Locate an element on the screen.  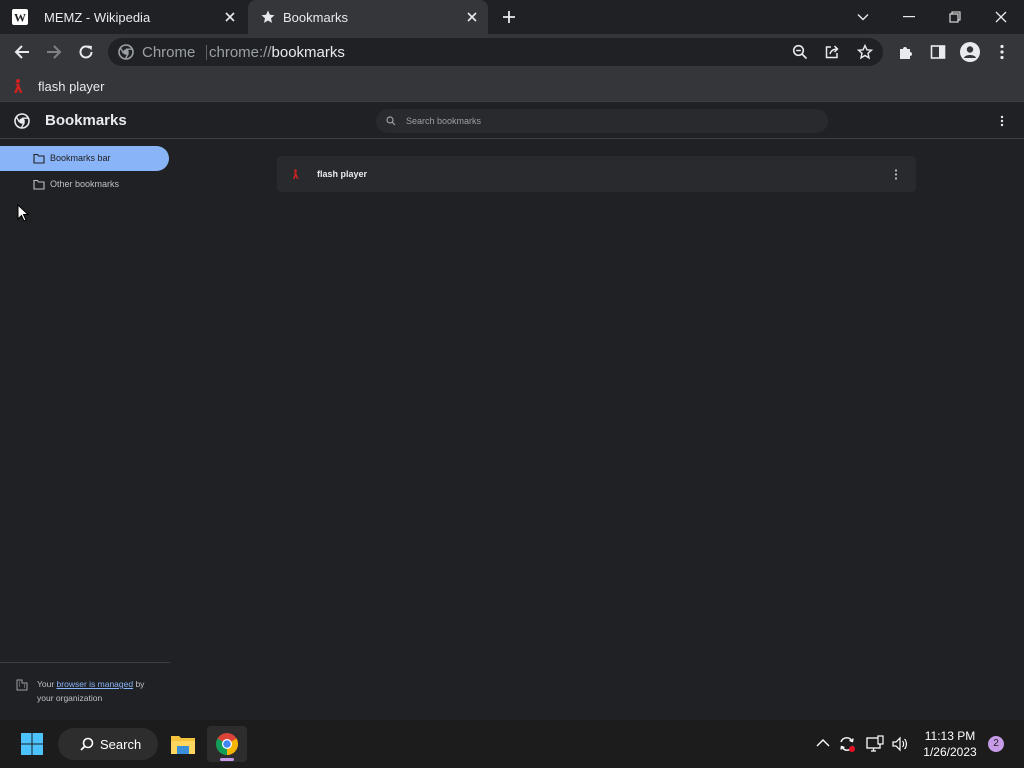
wikipedia-icon: W is located at coordinates (20, 17).